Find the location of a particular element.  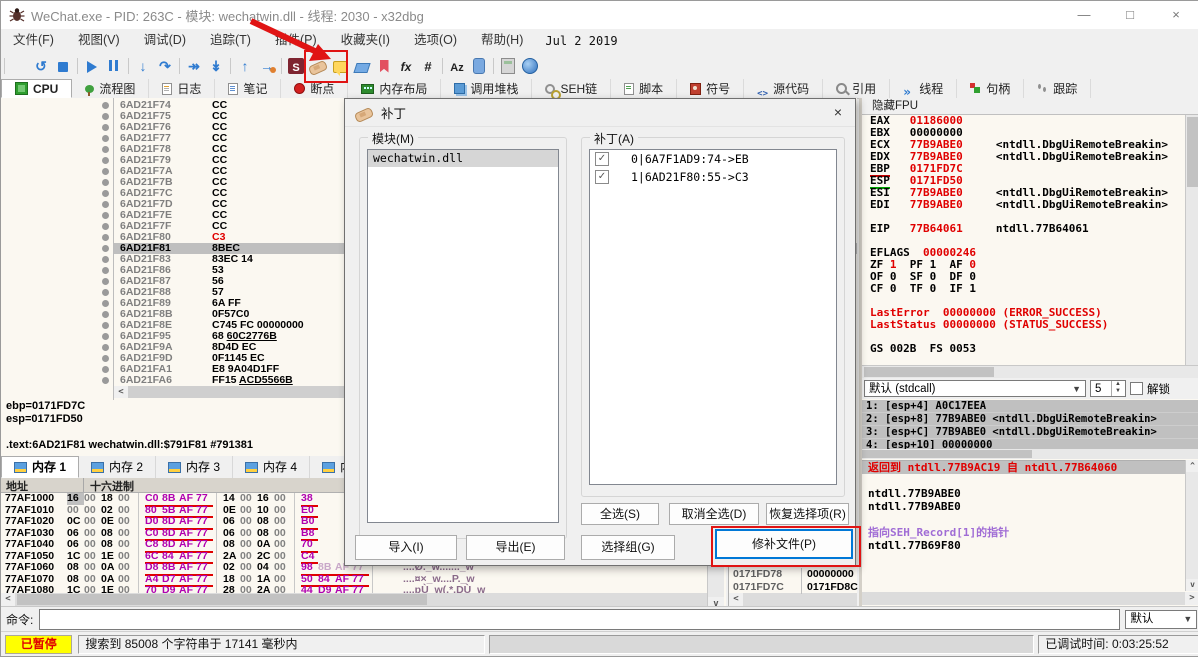

patch-list: ✓ 0|6A7F1AD9:74->EB ✓ 1|6AD21F80:55->C3 is located at coordinates (713, 317).